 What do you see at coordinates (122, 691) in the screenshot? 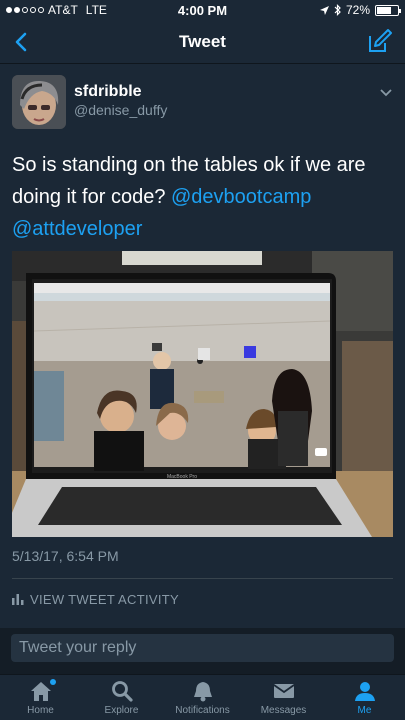
I see `search-icon` at bounding box center [122, 691].